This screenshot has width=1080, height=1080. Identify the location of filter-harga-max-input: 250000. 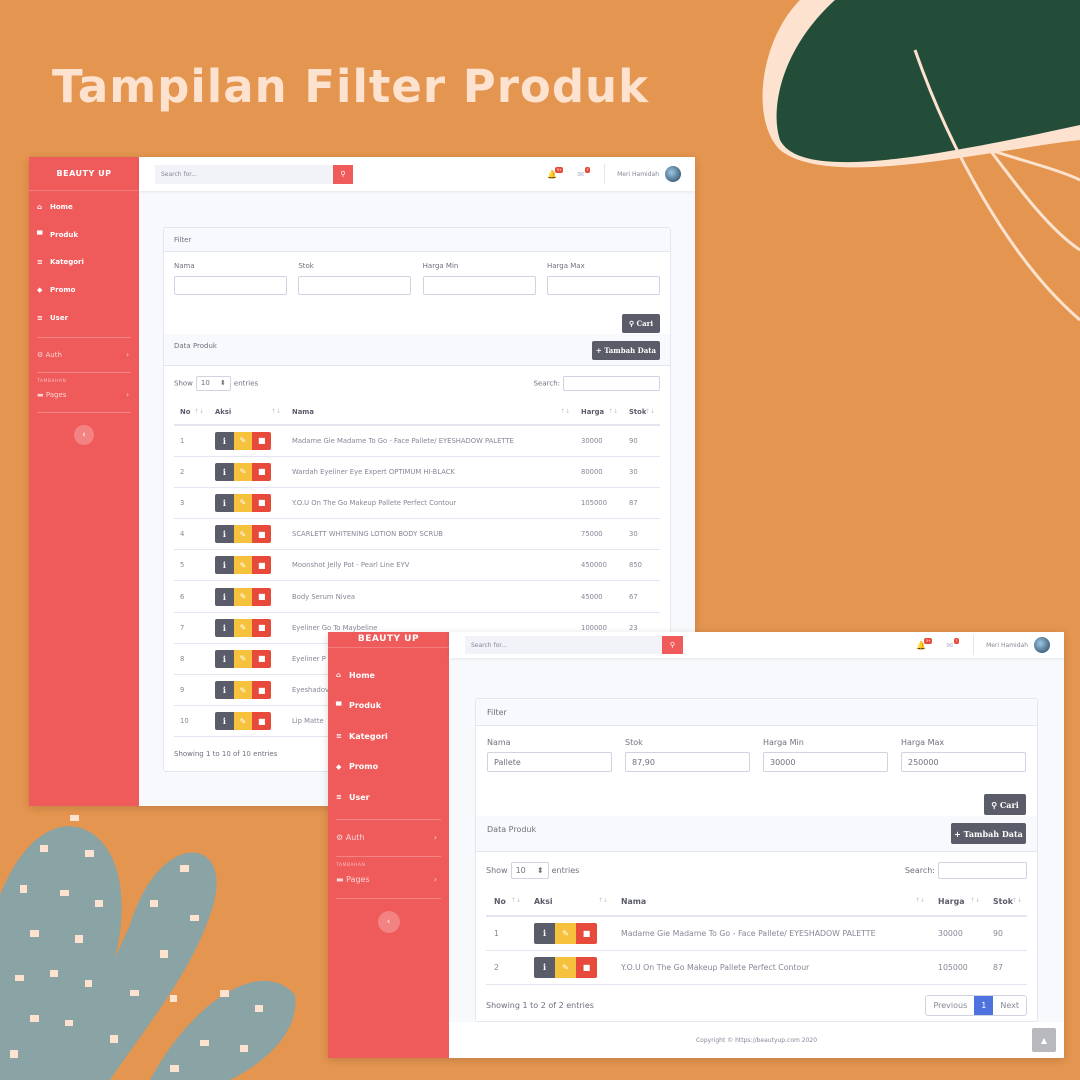
(963, 762).